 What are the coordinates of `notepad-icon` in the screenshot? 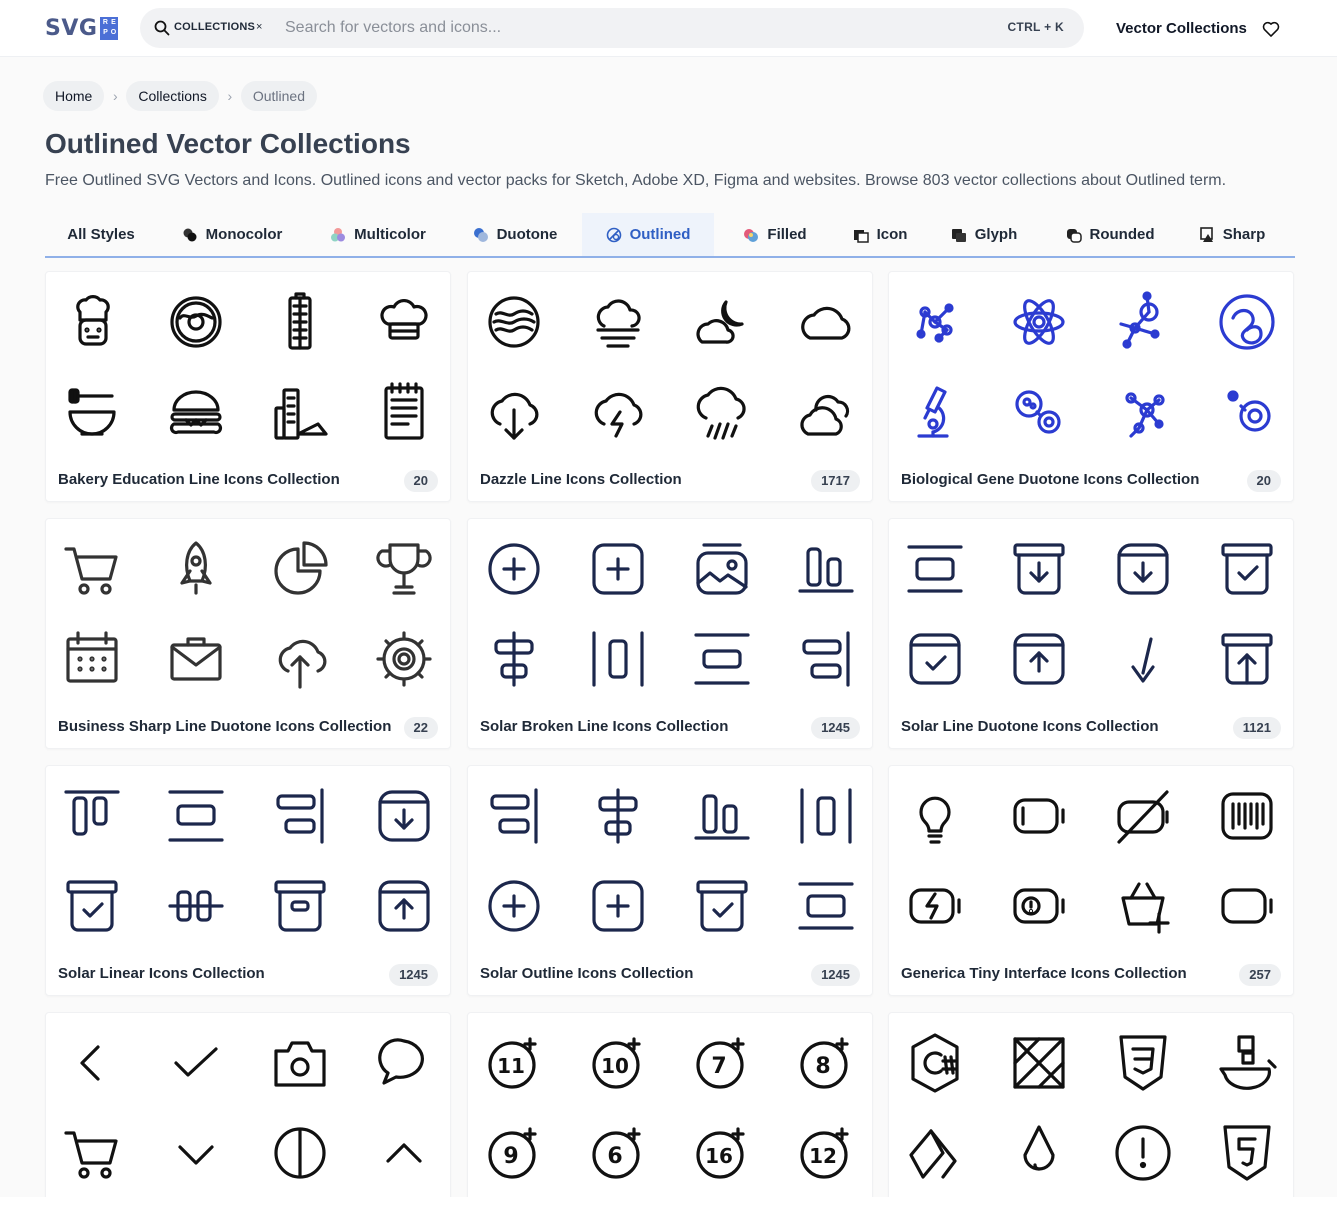 It's located at (404, 412).